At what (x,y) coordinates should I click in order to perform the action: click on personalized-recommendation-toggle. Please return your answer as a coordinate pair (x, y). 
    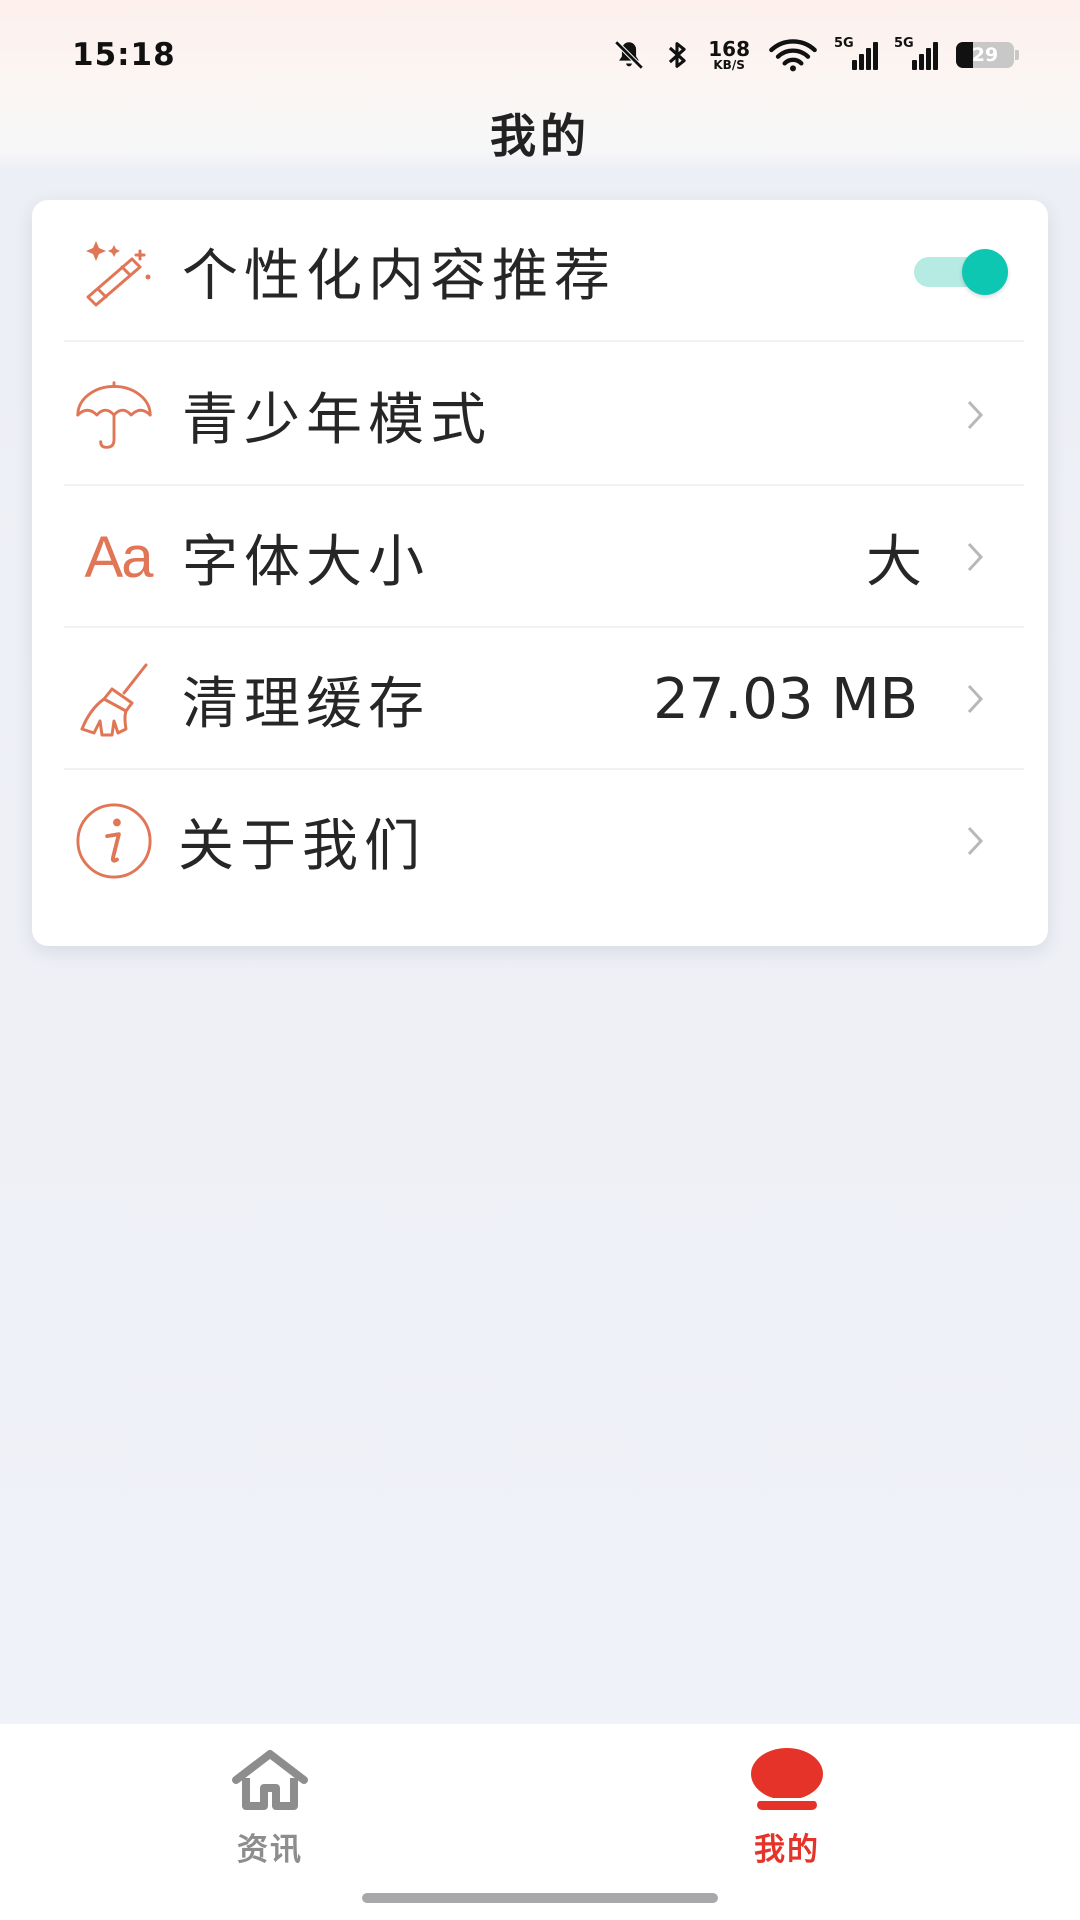
    Looking at the image, I should click on (960, 271).